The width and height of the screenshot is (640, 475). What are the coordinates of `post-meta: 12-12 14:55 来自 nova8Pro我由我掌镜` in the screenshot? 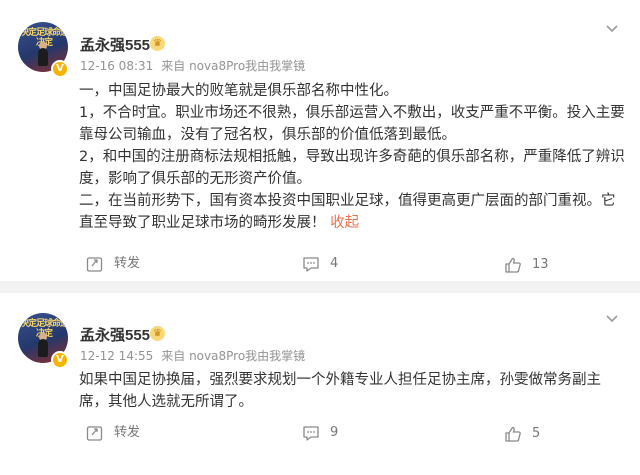 It's located at (196, 355).